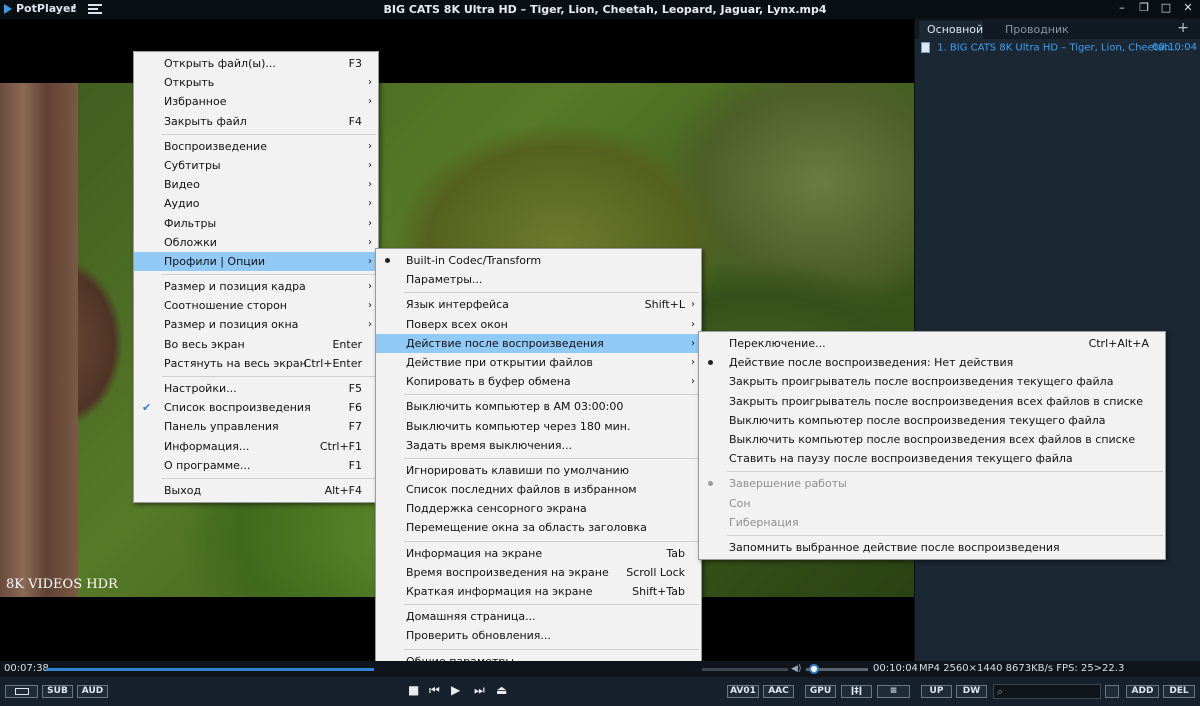 This screenshot has width=1200, height=706. Describe the element at coordinates (215, 146) in the screenshot. I see `menu-item-label: Воспроизведение` at that location.